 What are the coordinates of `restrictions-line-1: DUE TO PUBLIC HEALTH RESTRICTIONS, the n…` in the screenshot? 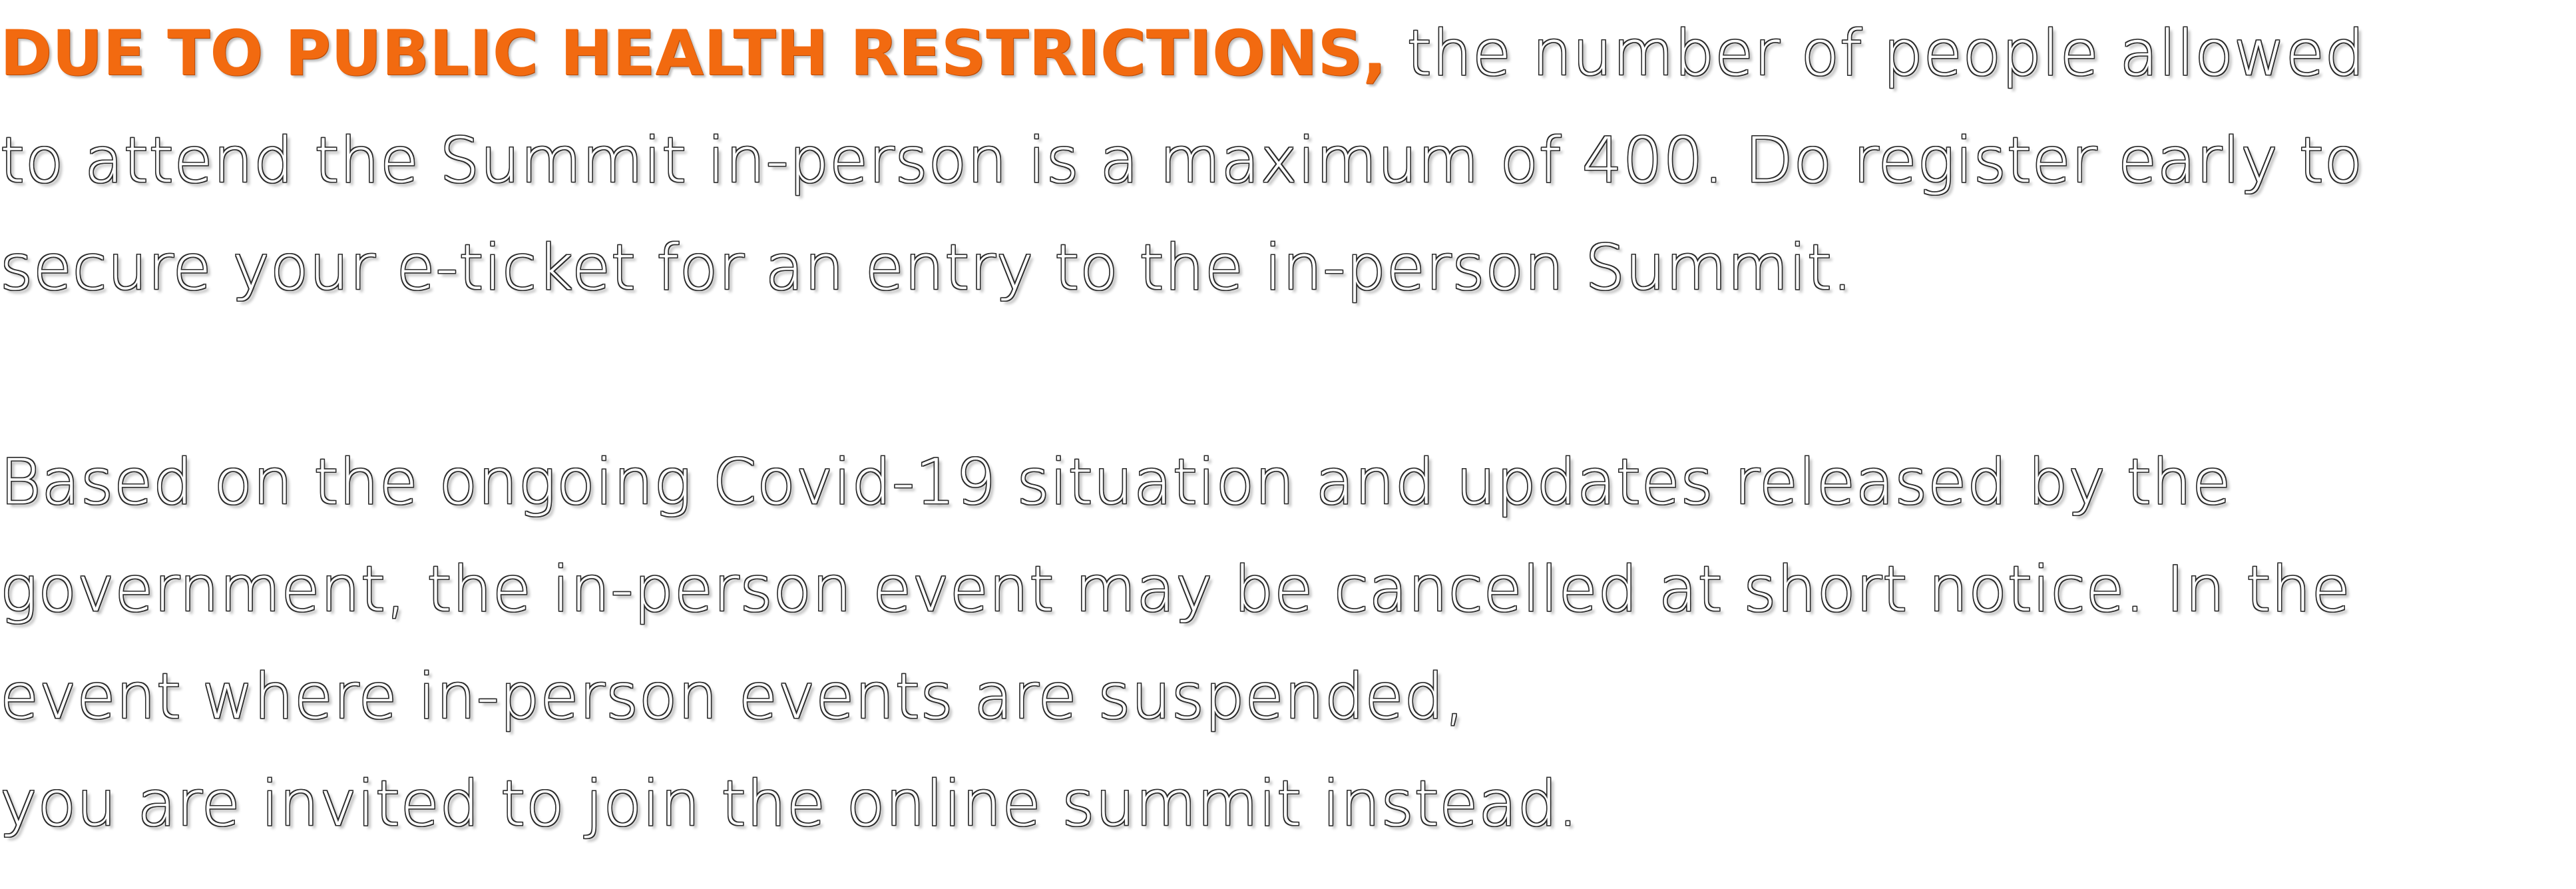 It's located at (1288, 54).